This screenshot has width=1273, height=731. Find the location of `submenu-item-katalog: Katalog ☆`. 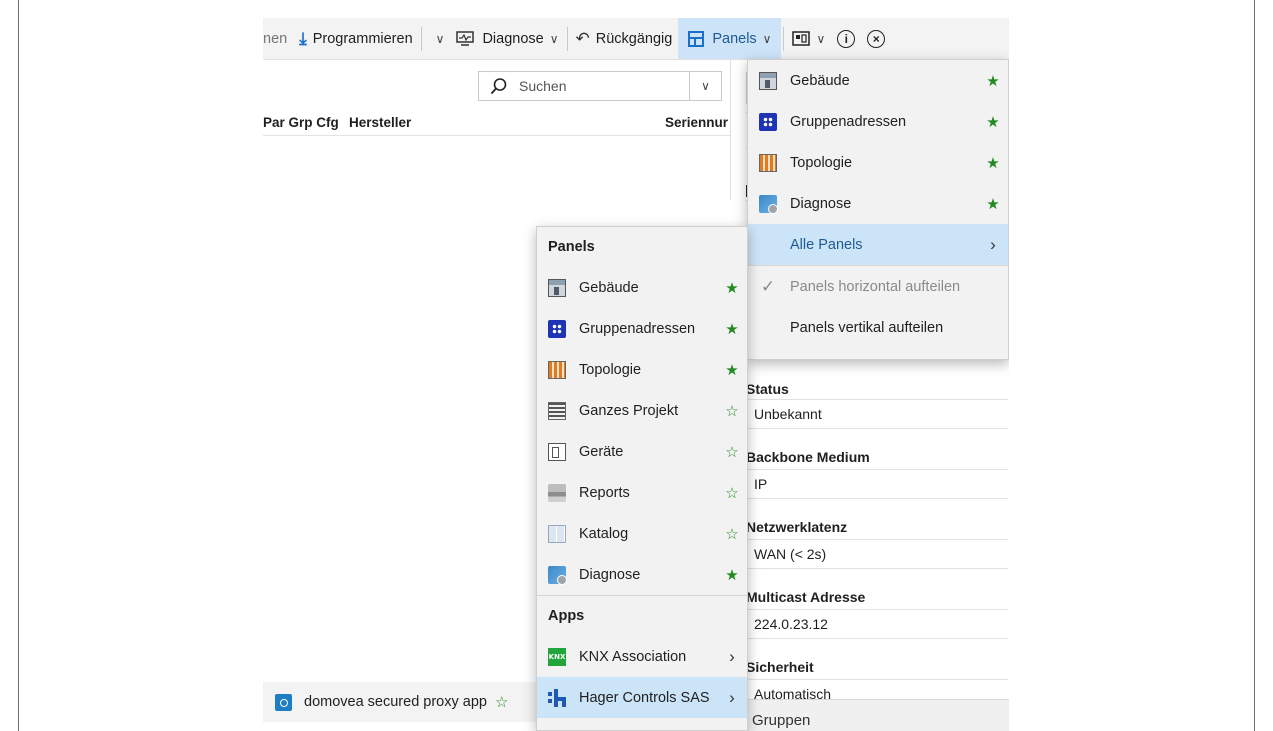

submenu-item-katalog: Katalog ☆ is located at coordinates (642, 533).